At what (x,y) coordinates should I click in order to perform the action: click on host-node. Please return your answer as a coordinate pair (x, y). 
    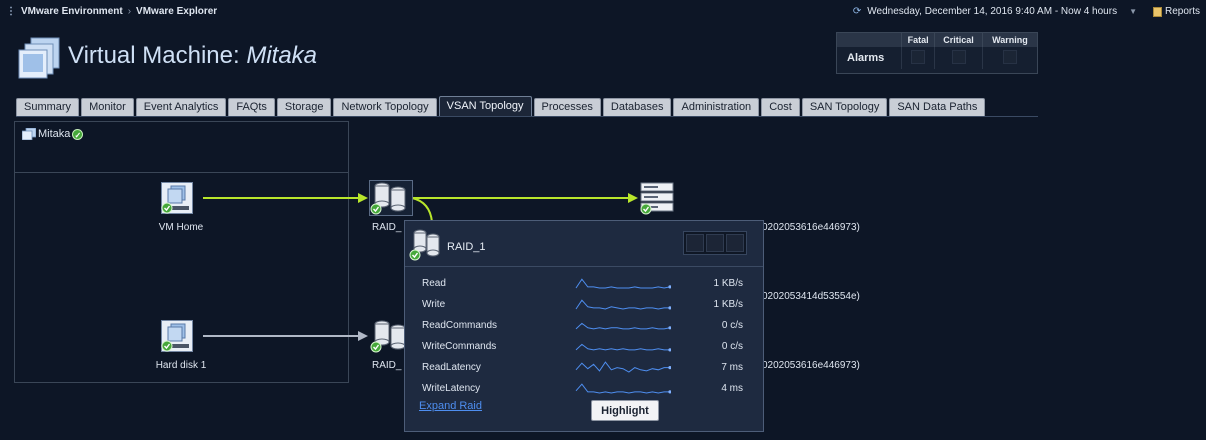
    Looking at the image, I should click on (657, 200).